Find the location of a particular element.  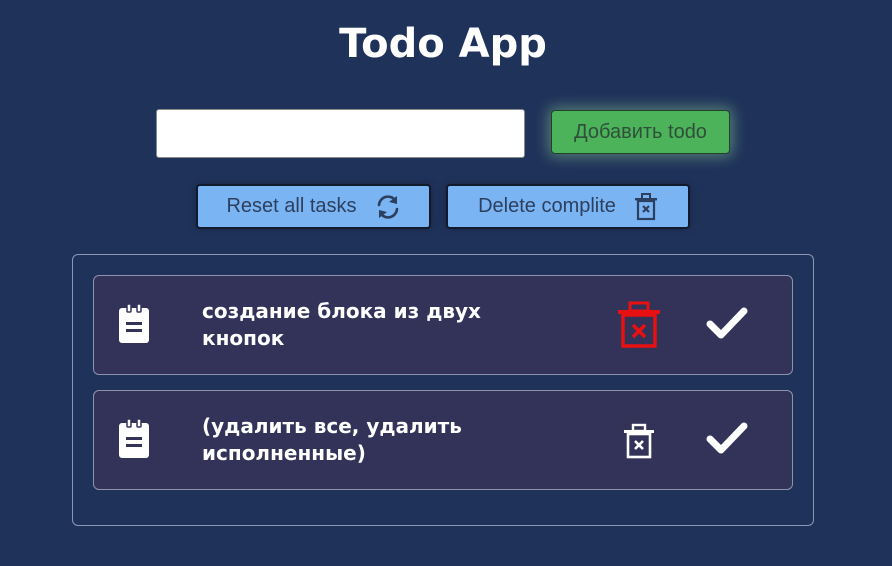

page-title: Todo App is located at coordinates (443, 44).